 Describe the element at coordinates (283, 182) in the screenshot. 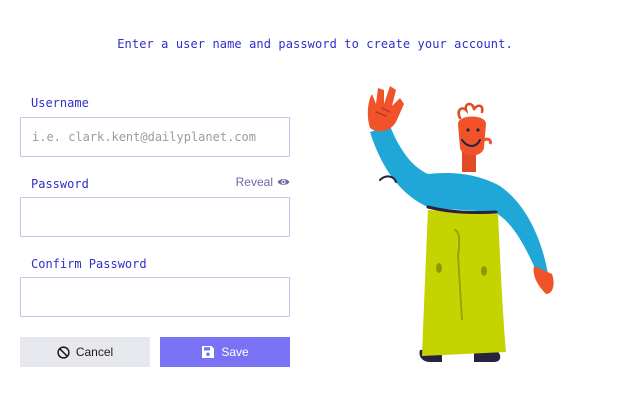

I see `eye-icon` at that location.